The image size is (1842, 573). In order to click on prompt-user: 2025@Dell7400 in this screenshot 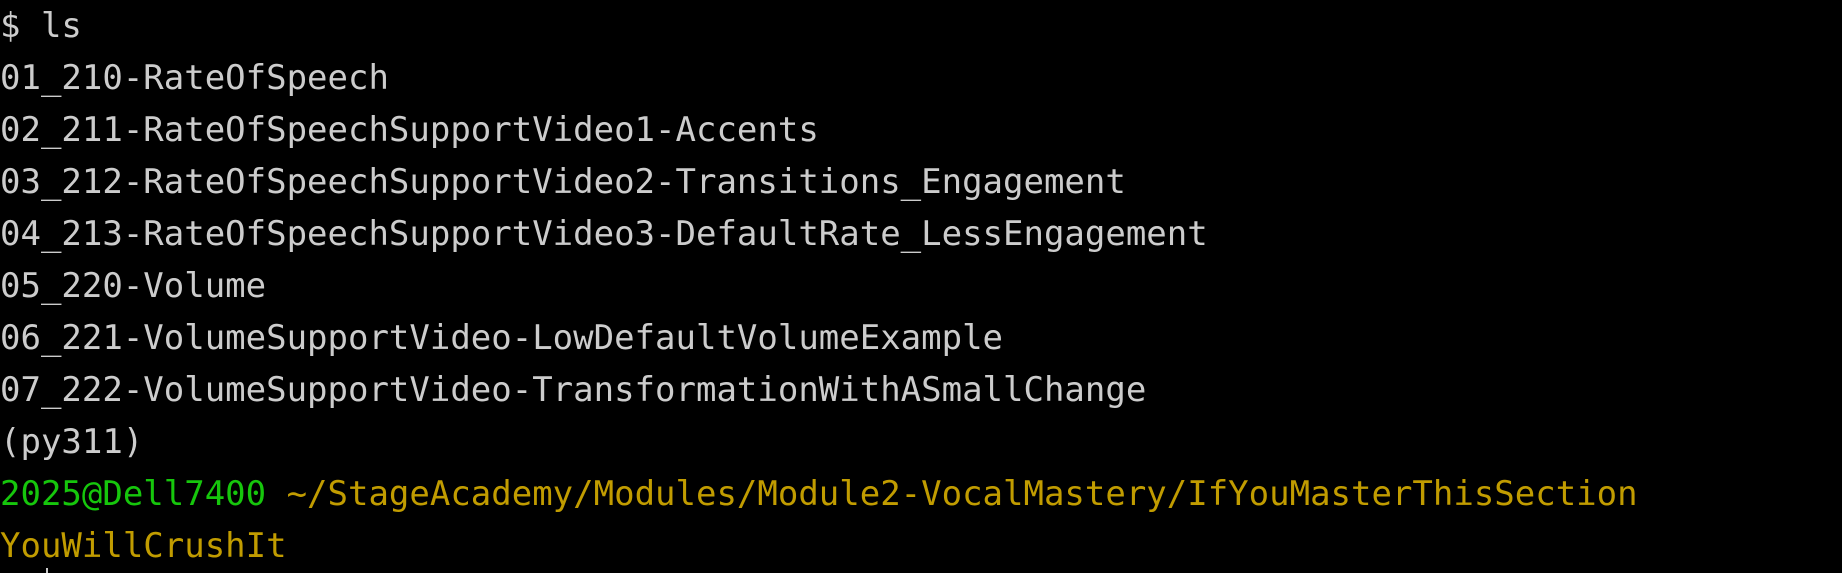, I will do `click(133, 494)`.